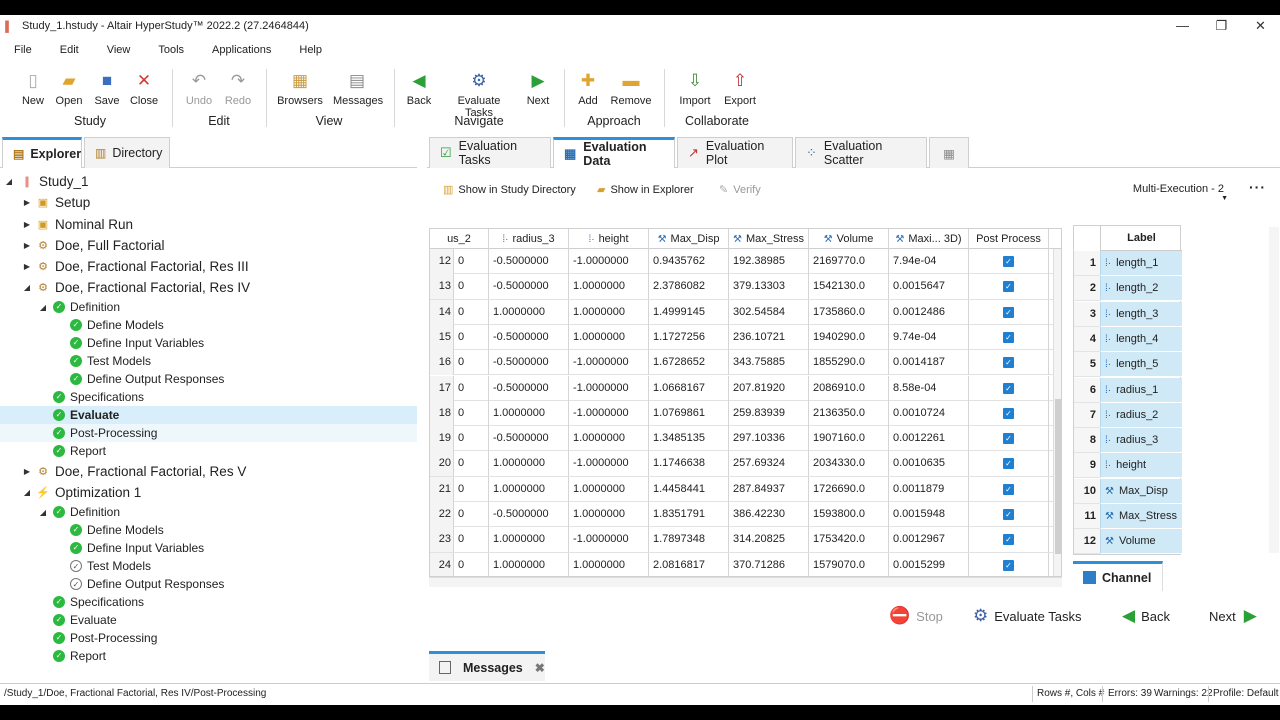 The image size is (1280, 720). Describe the element at coordinates (929, 388) in the screenshot. I see `table-cell: 8.58e-04` at that location.